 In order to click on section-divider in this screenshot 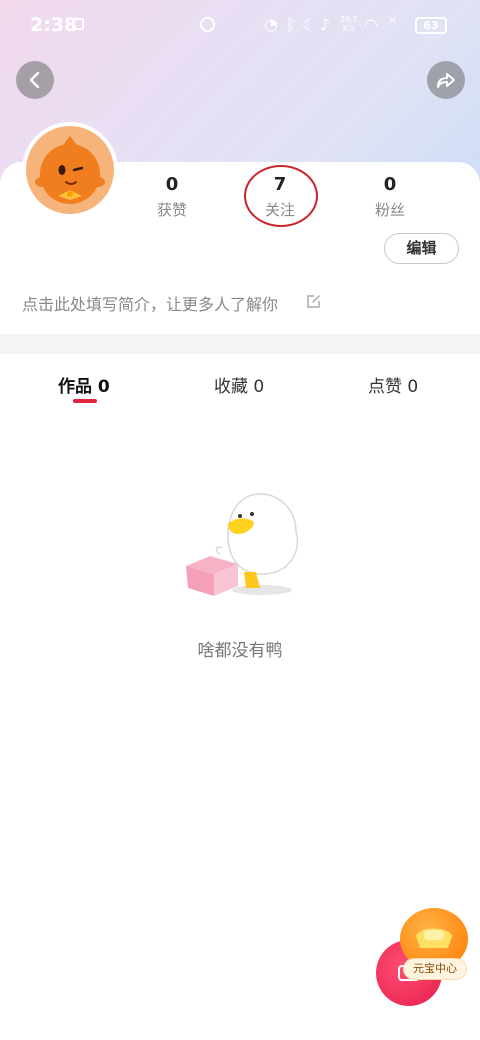, I will do `click(240, 344)`.